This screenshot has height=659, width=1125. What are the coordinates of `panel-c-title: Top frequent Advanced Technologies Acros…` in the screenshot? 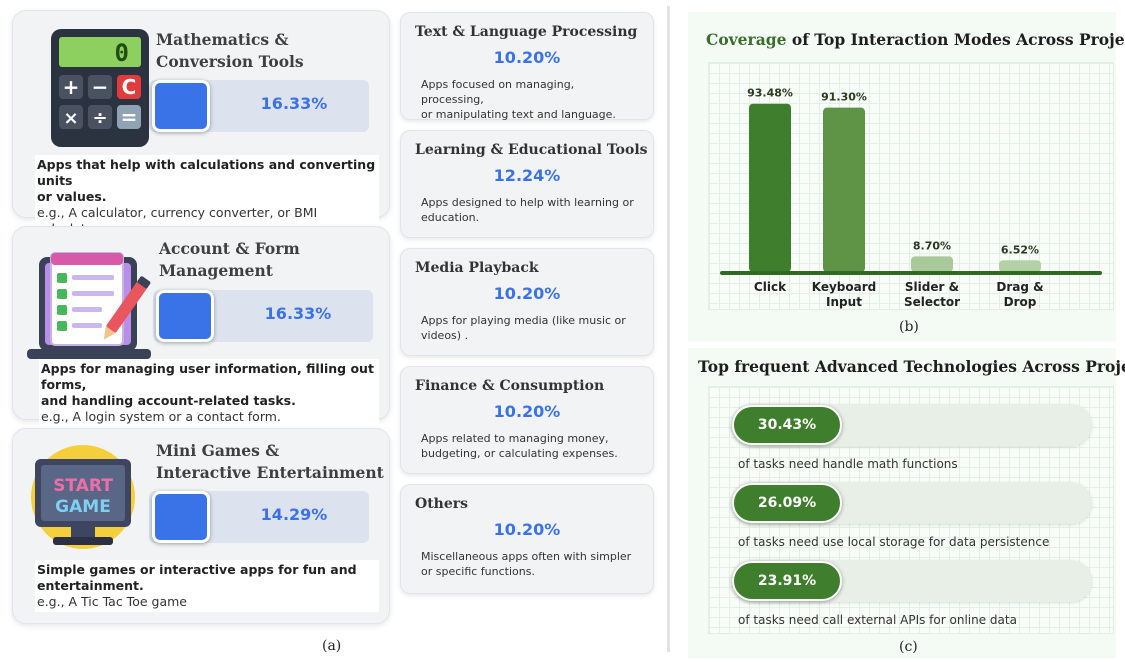 It's located at (911, 366).